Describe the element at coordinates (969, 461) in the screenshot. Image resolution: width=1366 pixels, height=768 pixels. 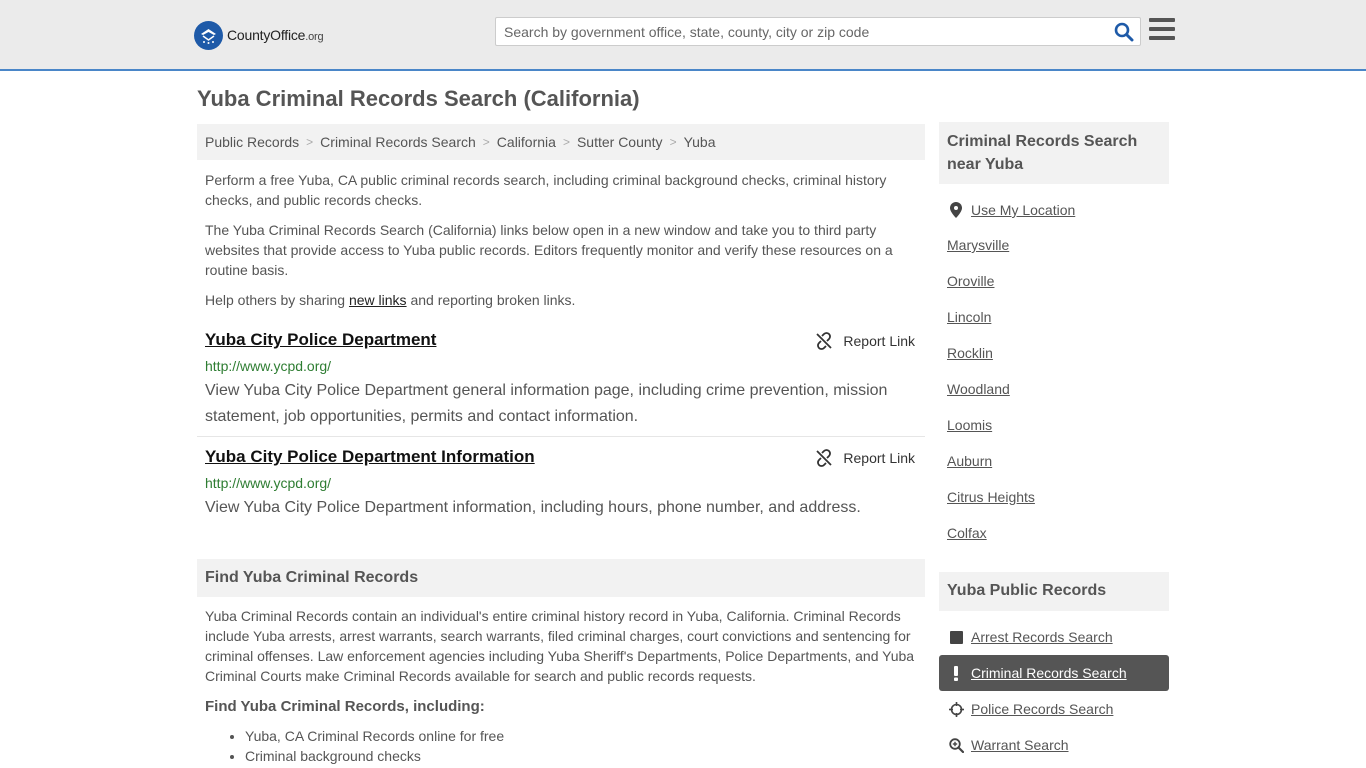
I see `nearby-city-link: Auburn` at that location.